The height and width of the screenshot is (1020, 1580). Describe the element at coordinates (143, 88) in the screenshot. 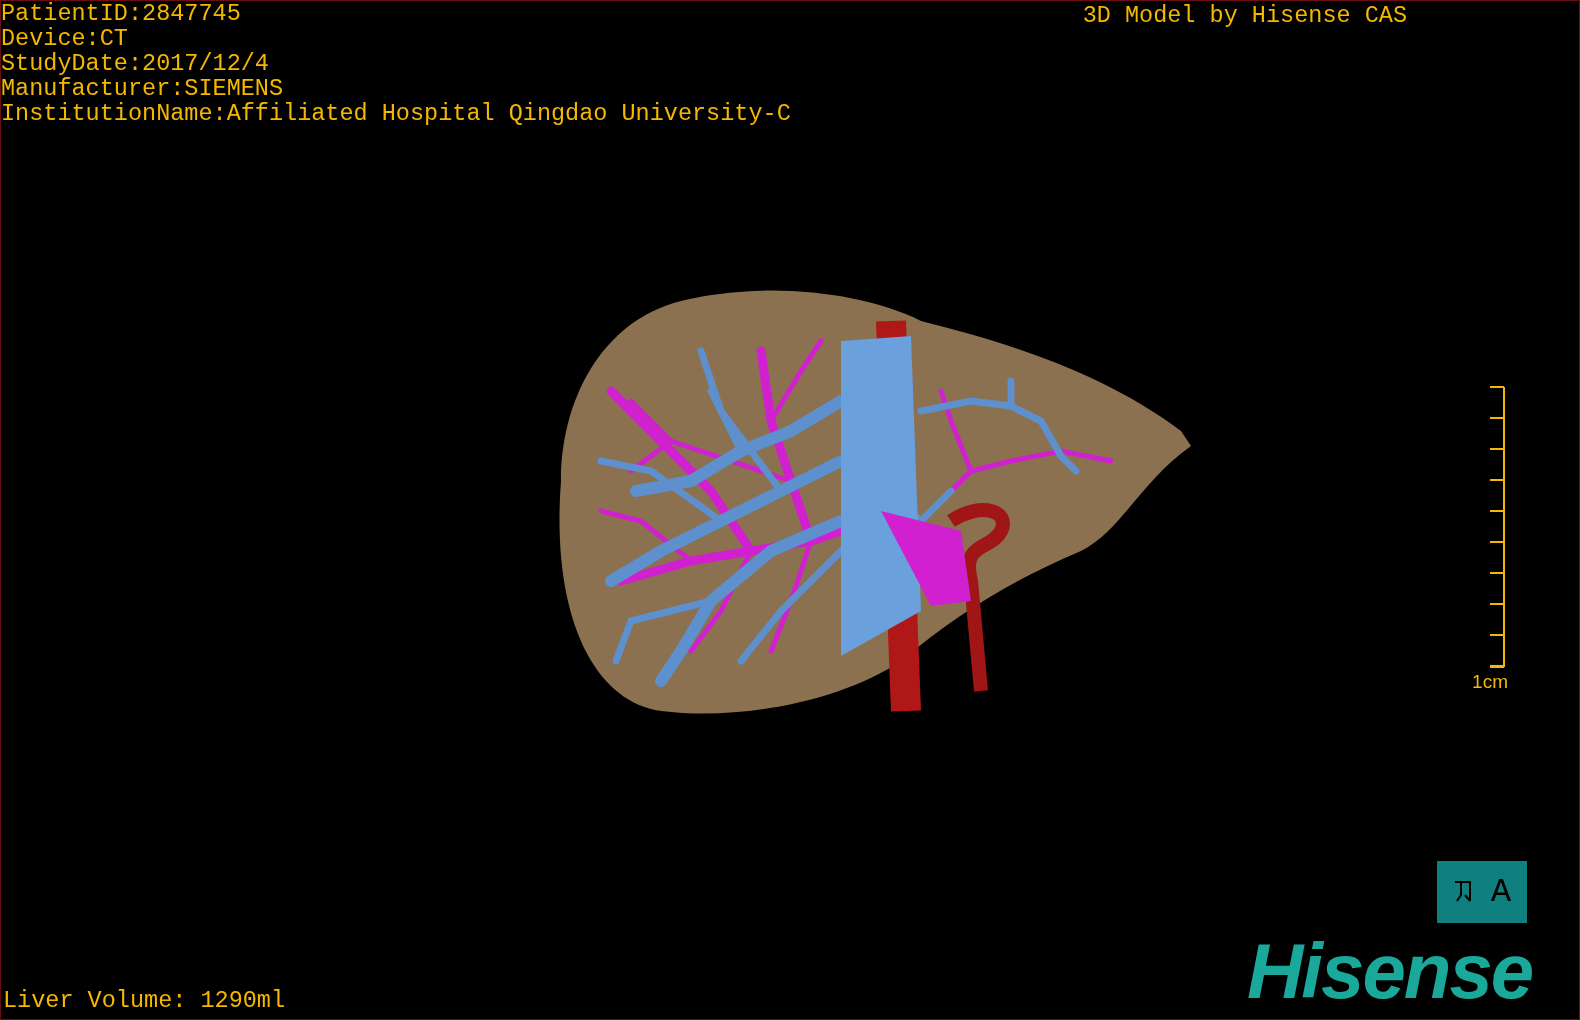

I see `patient-info-text: Manufacturer:SIEMENS` at that location.